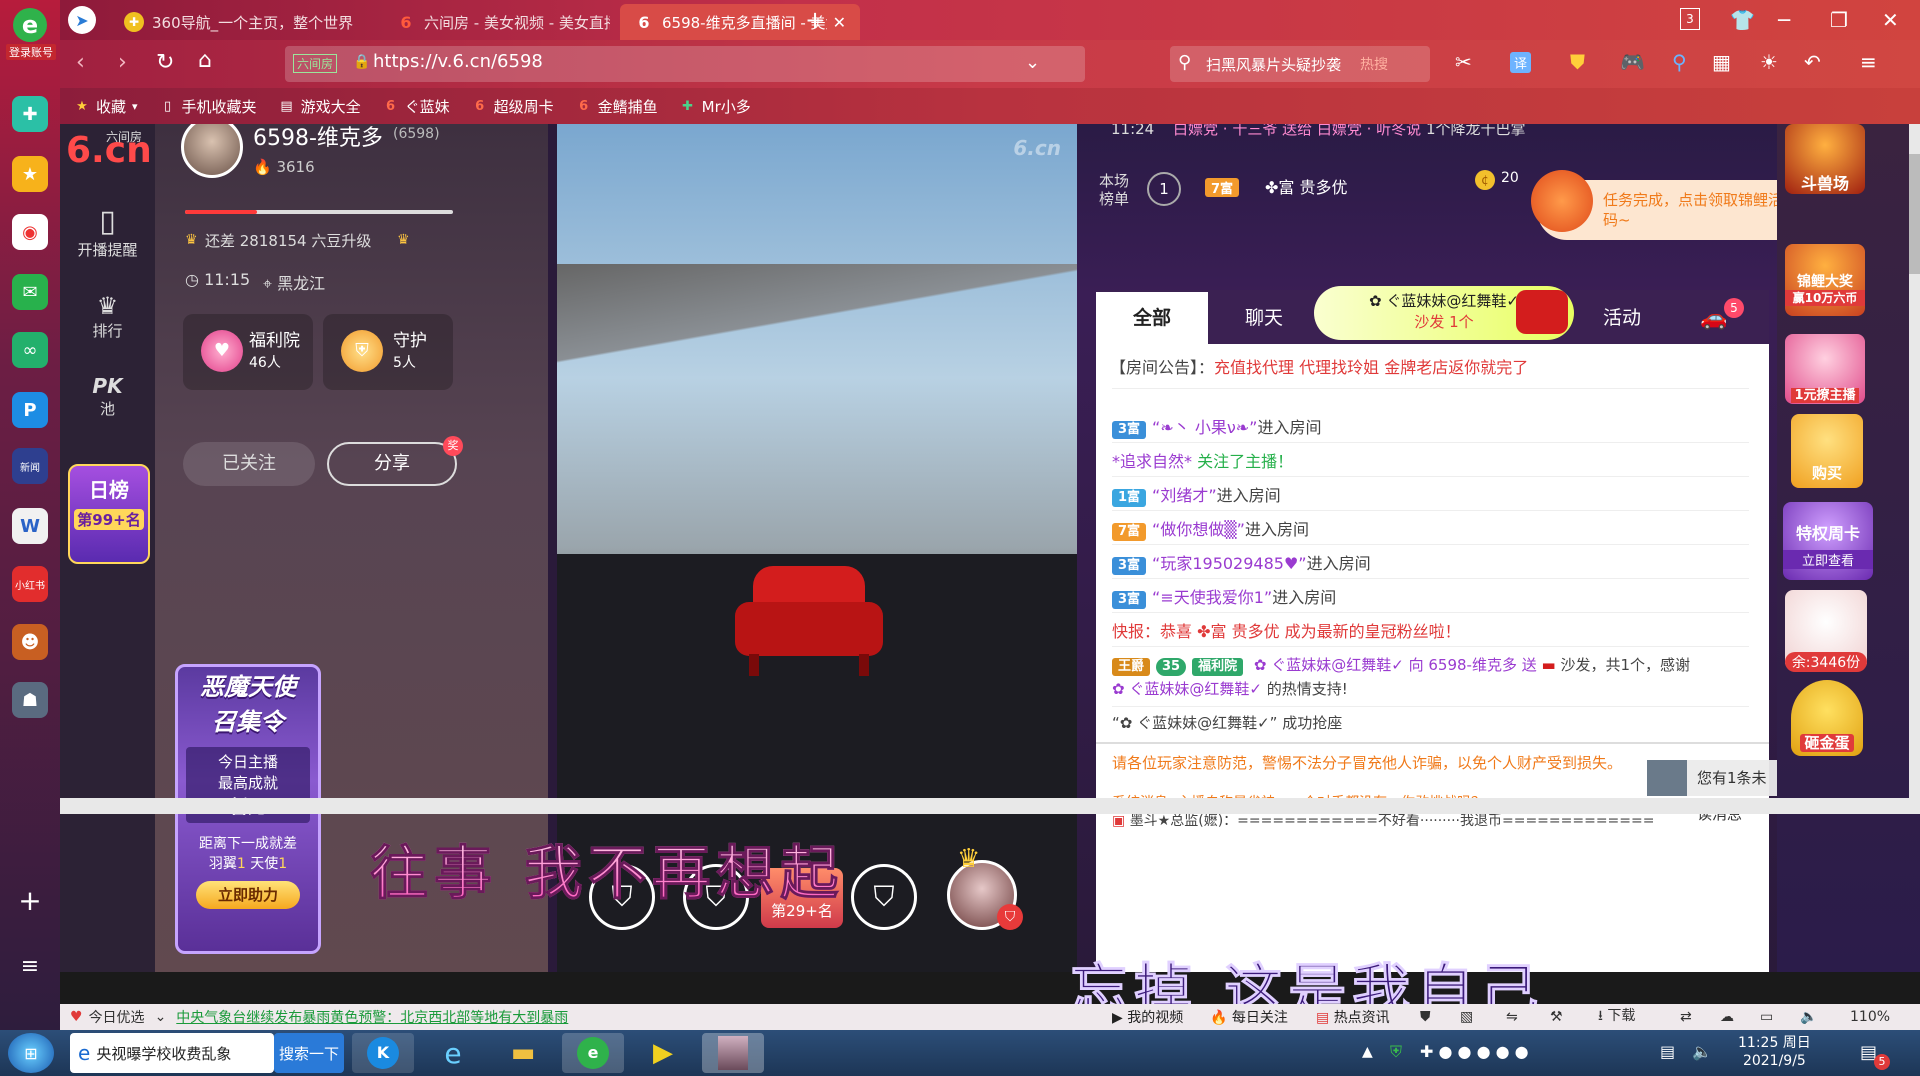 Image resolution: width=1920 pixels, height=1076 pixels. What do you see at coordinates (30, 114) in the screenshot?
I see `plus-cross-icon: ✚` at bounding box center [30, 114].